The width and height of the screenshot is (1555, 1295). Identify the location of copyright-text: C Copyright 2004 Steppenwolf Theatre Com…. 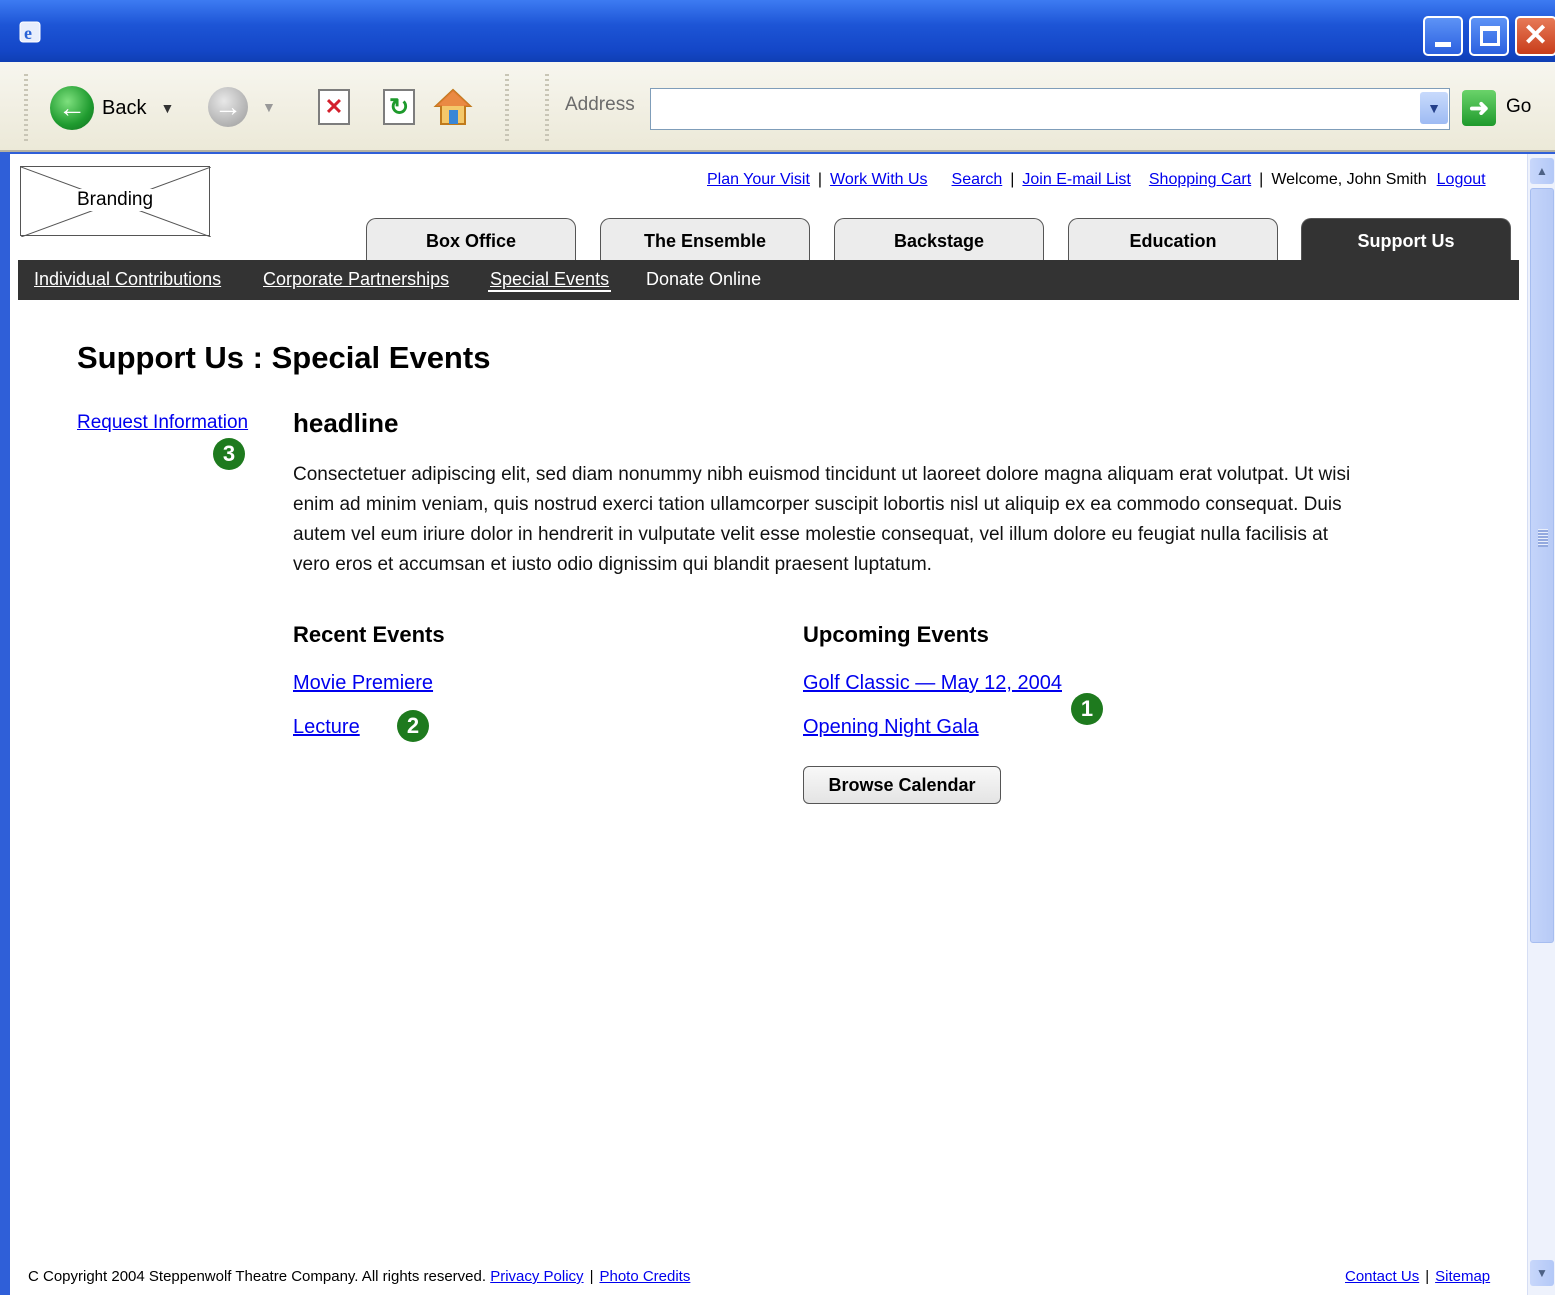
(257, 1276).